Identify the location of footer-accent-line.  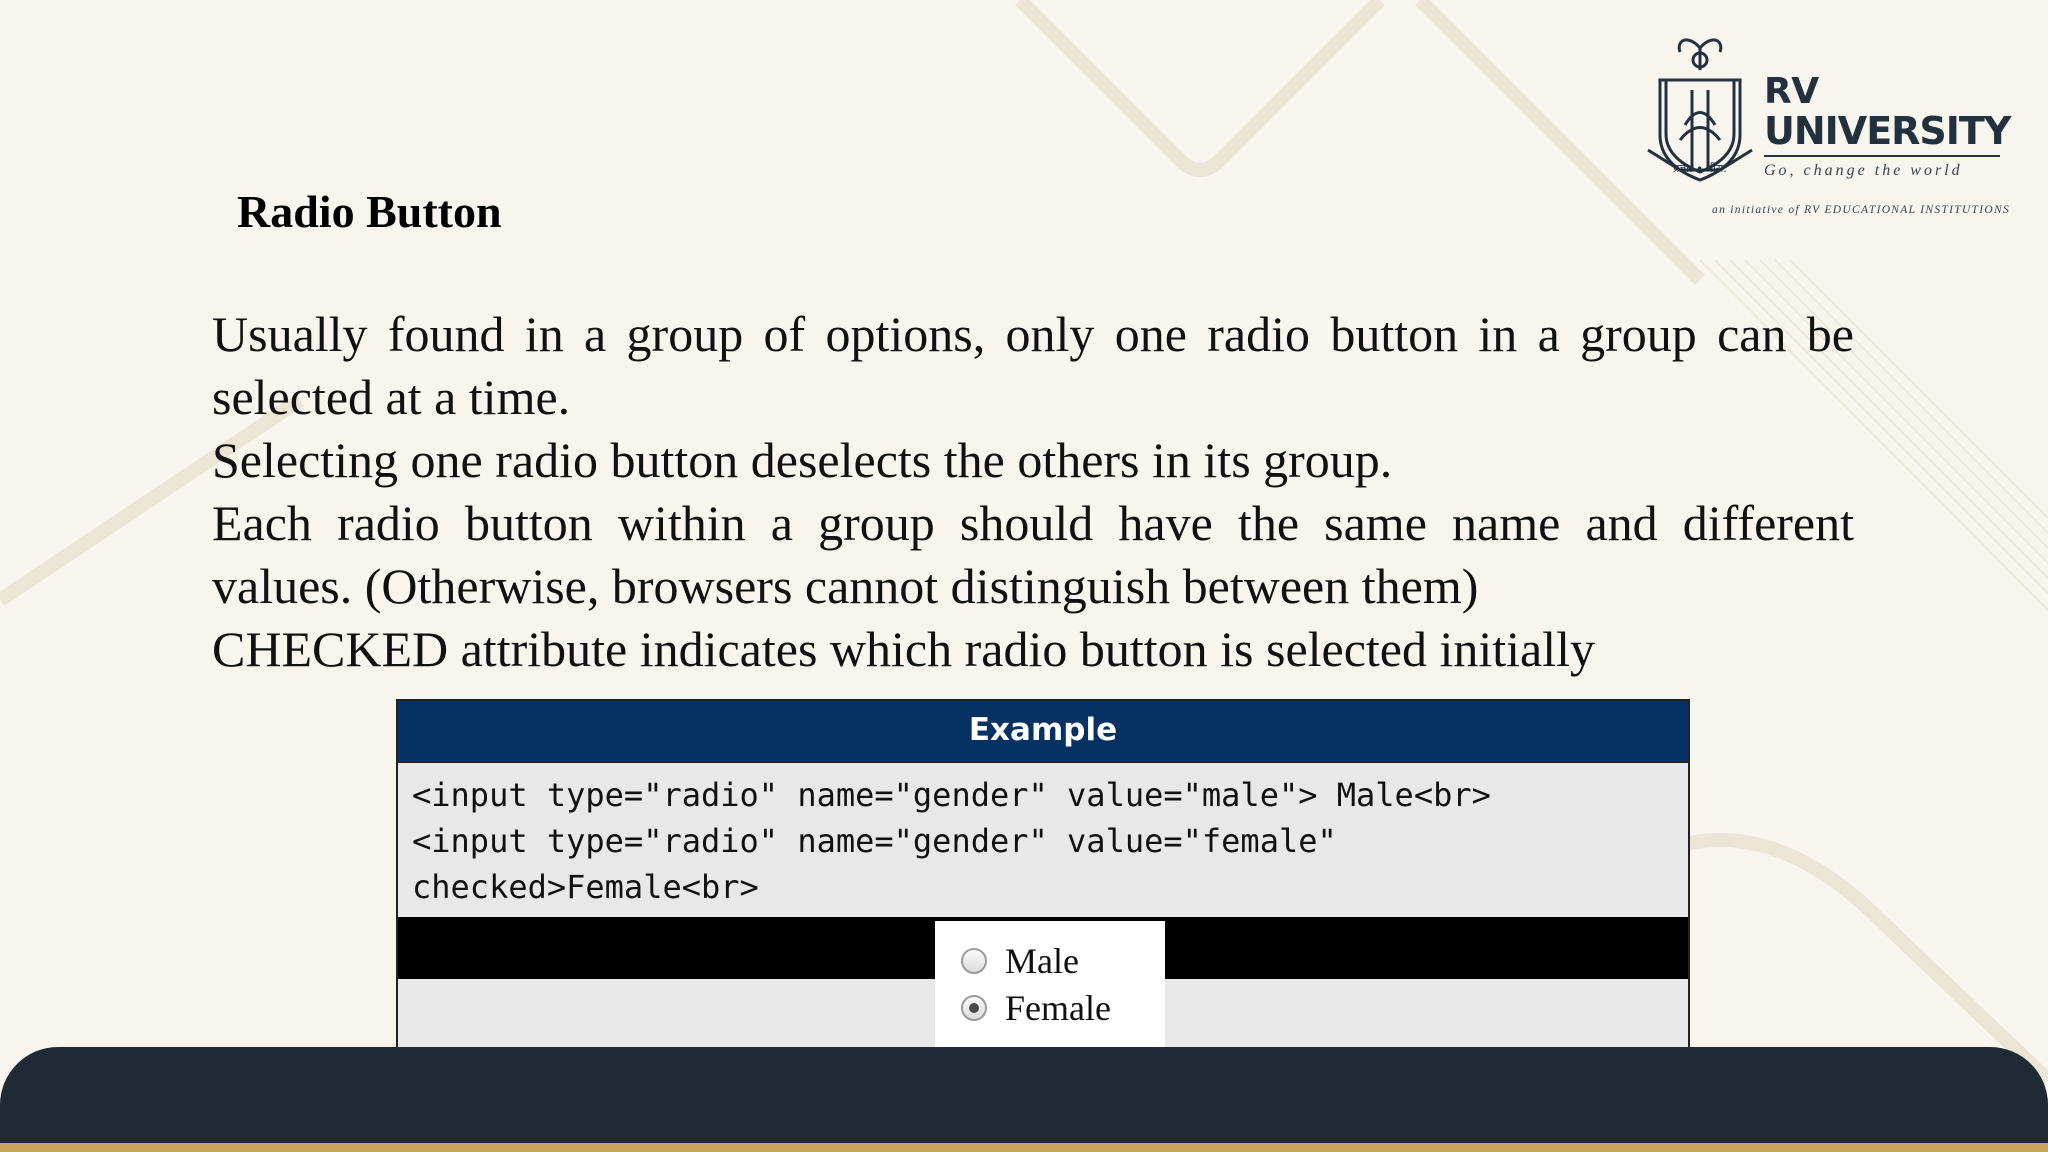
(1024, 1147).